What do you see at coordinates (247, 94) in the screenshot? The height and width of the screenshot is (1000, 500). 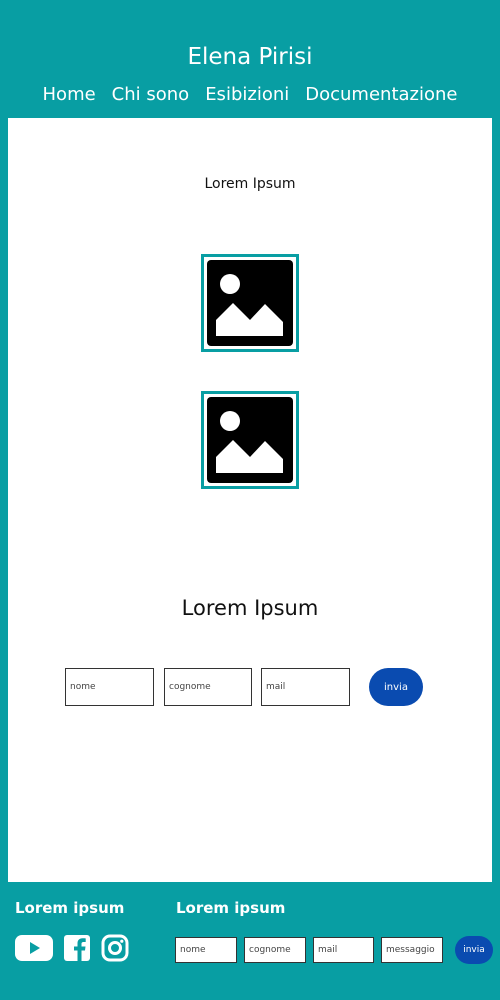 I see `nav-esibizioni: Esibizioni` at bounding box center [247, 94].